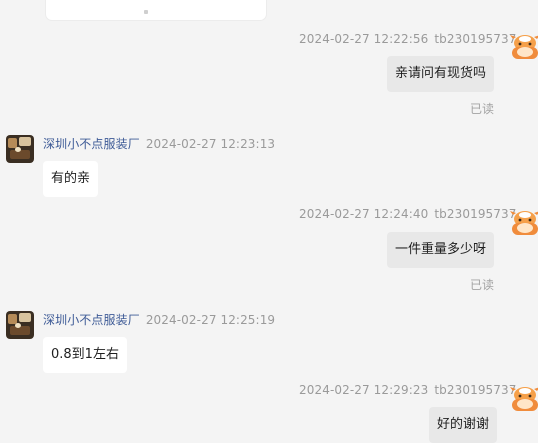 This screenshot has width=538, height=443. What do you see at coordinates (364, 39) in the screenshot?
I see `message-timestamp: 2024-02-27 12:22:56` at bounding box center [364, 39].